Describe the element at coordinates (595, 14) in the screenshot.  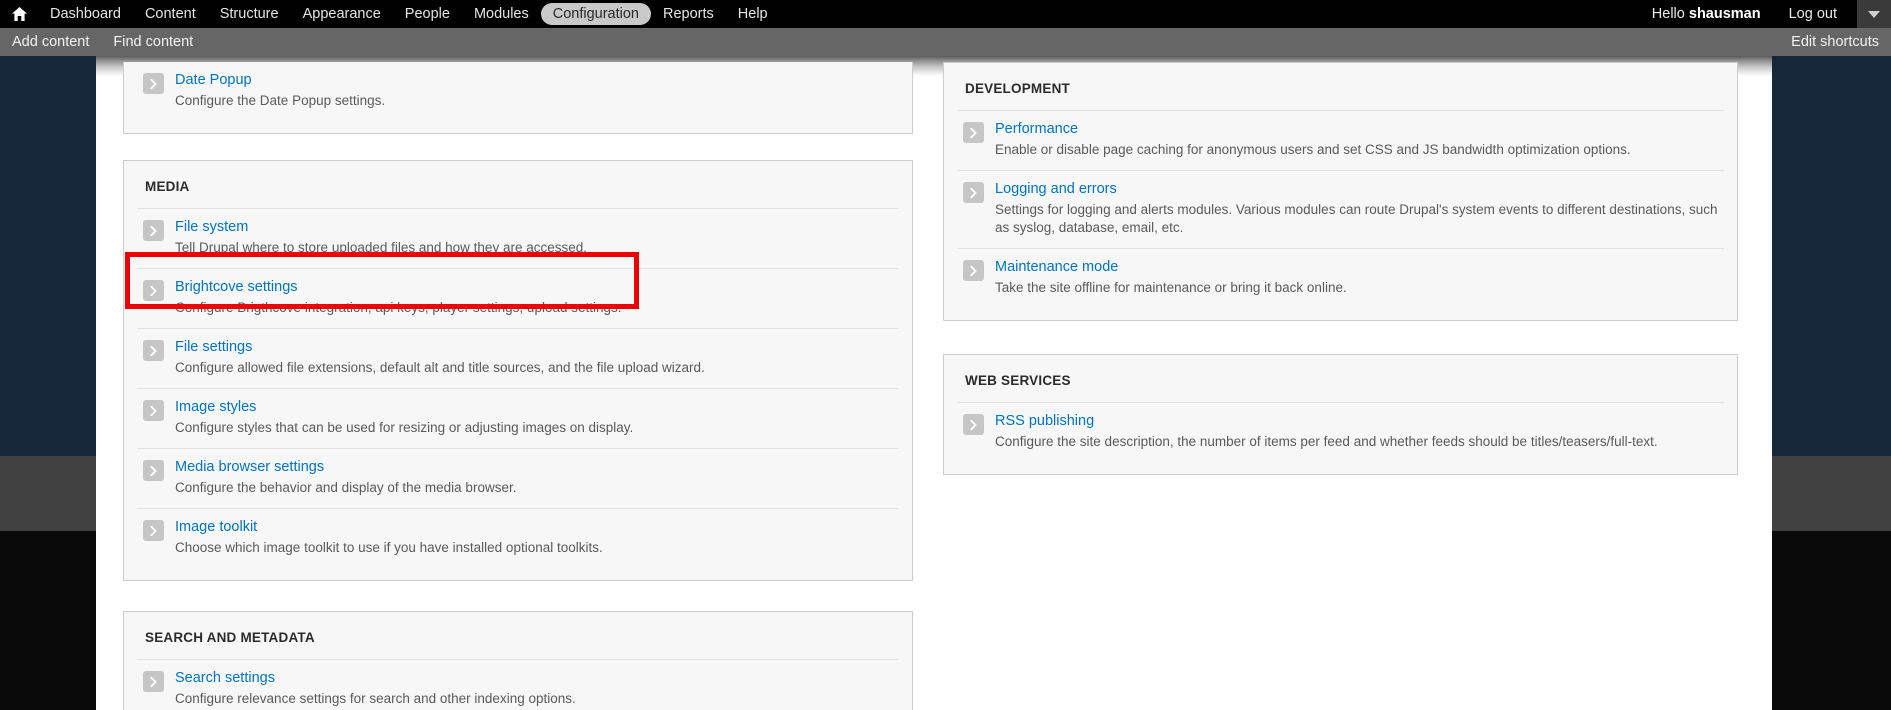
I see `toolbar-item-configuration: Configuration` at that location.